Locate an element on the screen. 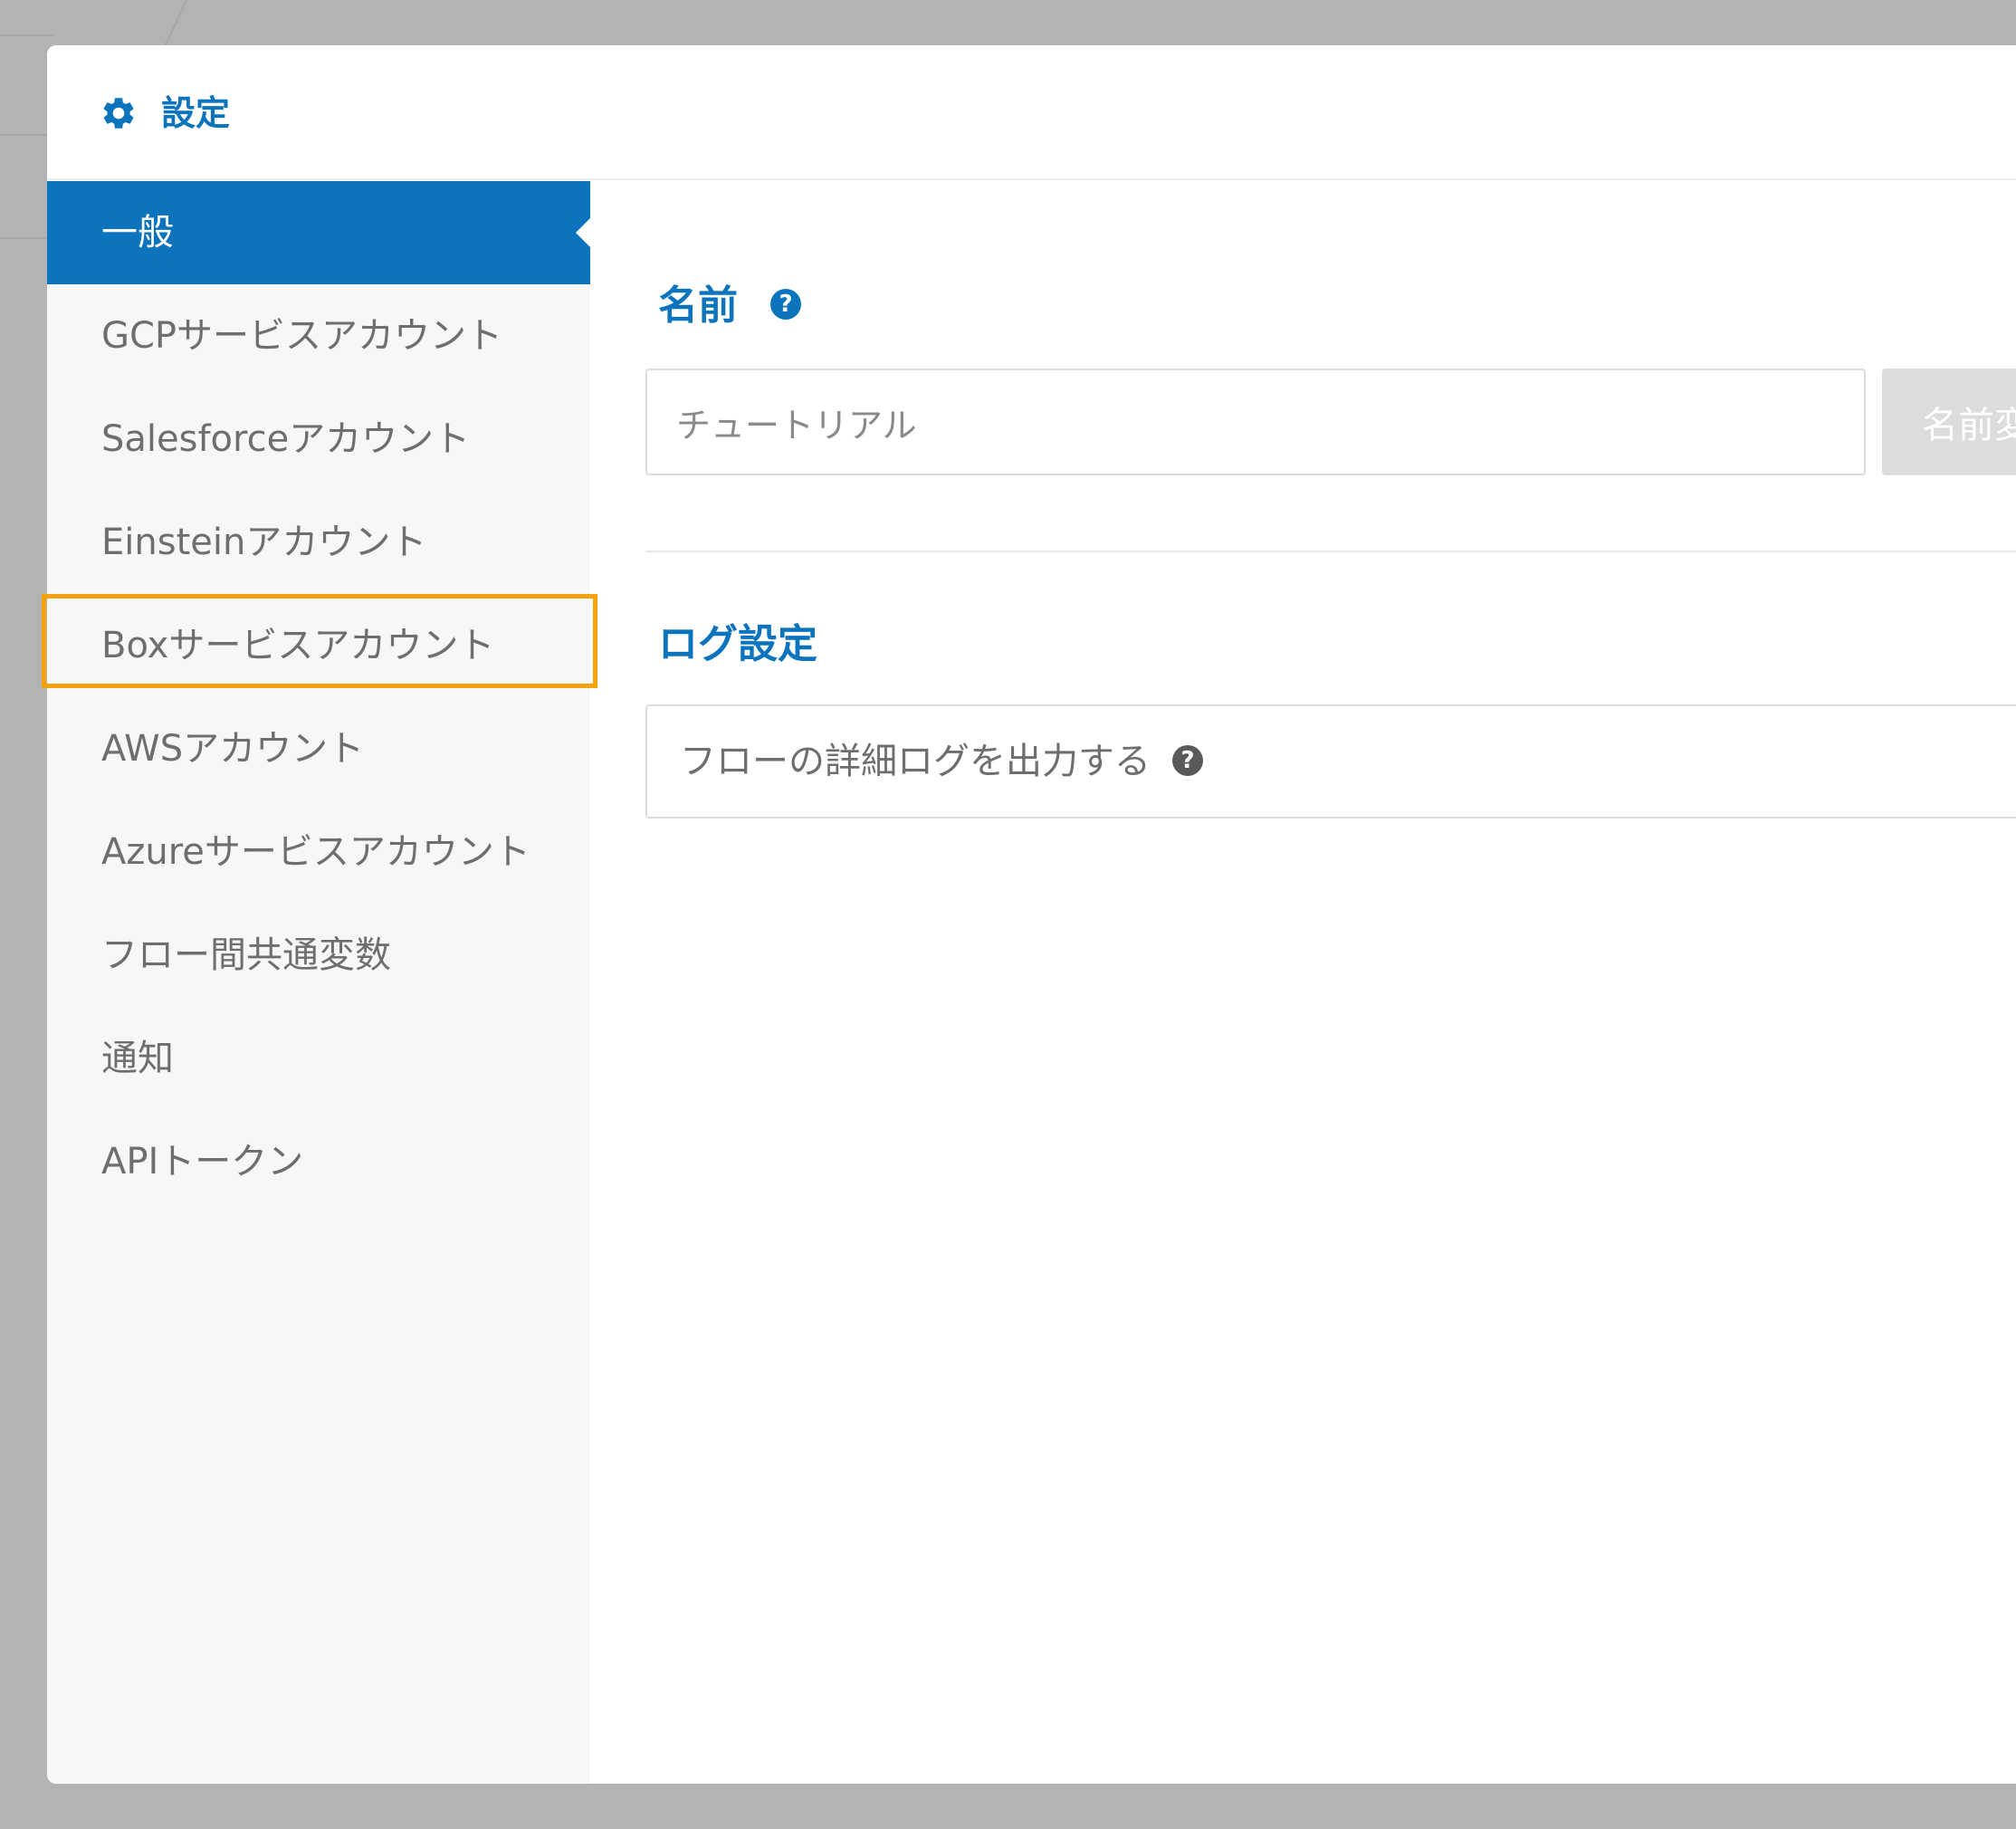  rename-button: 名前変 is located at coordinates (1949, 422).